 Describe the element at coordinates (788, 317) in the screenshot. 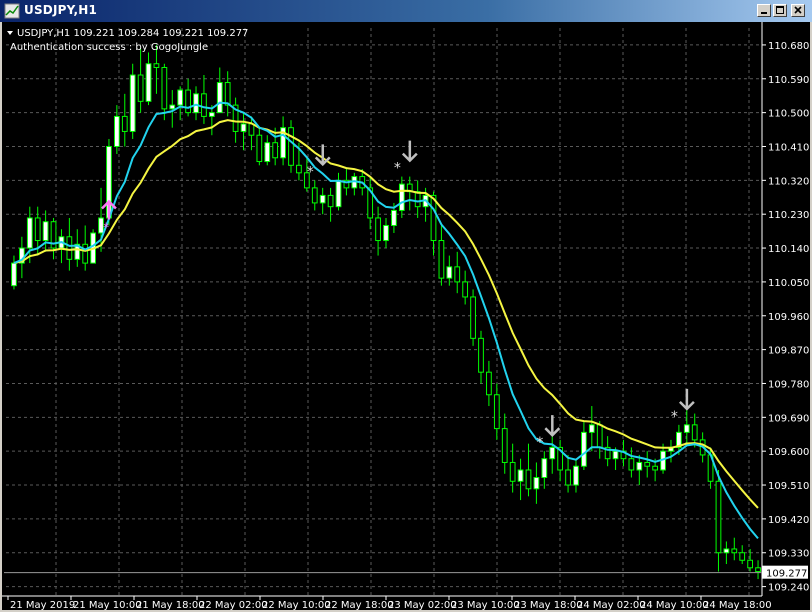

I see `price-tick-label: 109.960` at that location.